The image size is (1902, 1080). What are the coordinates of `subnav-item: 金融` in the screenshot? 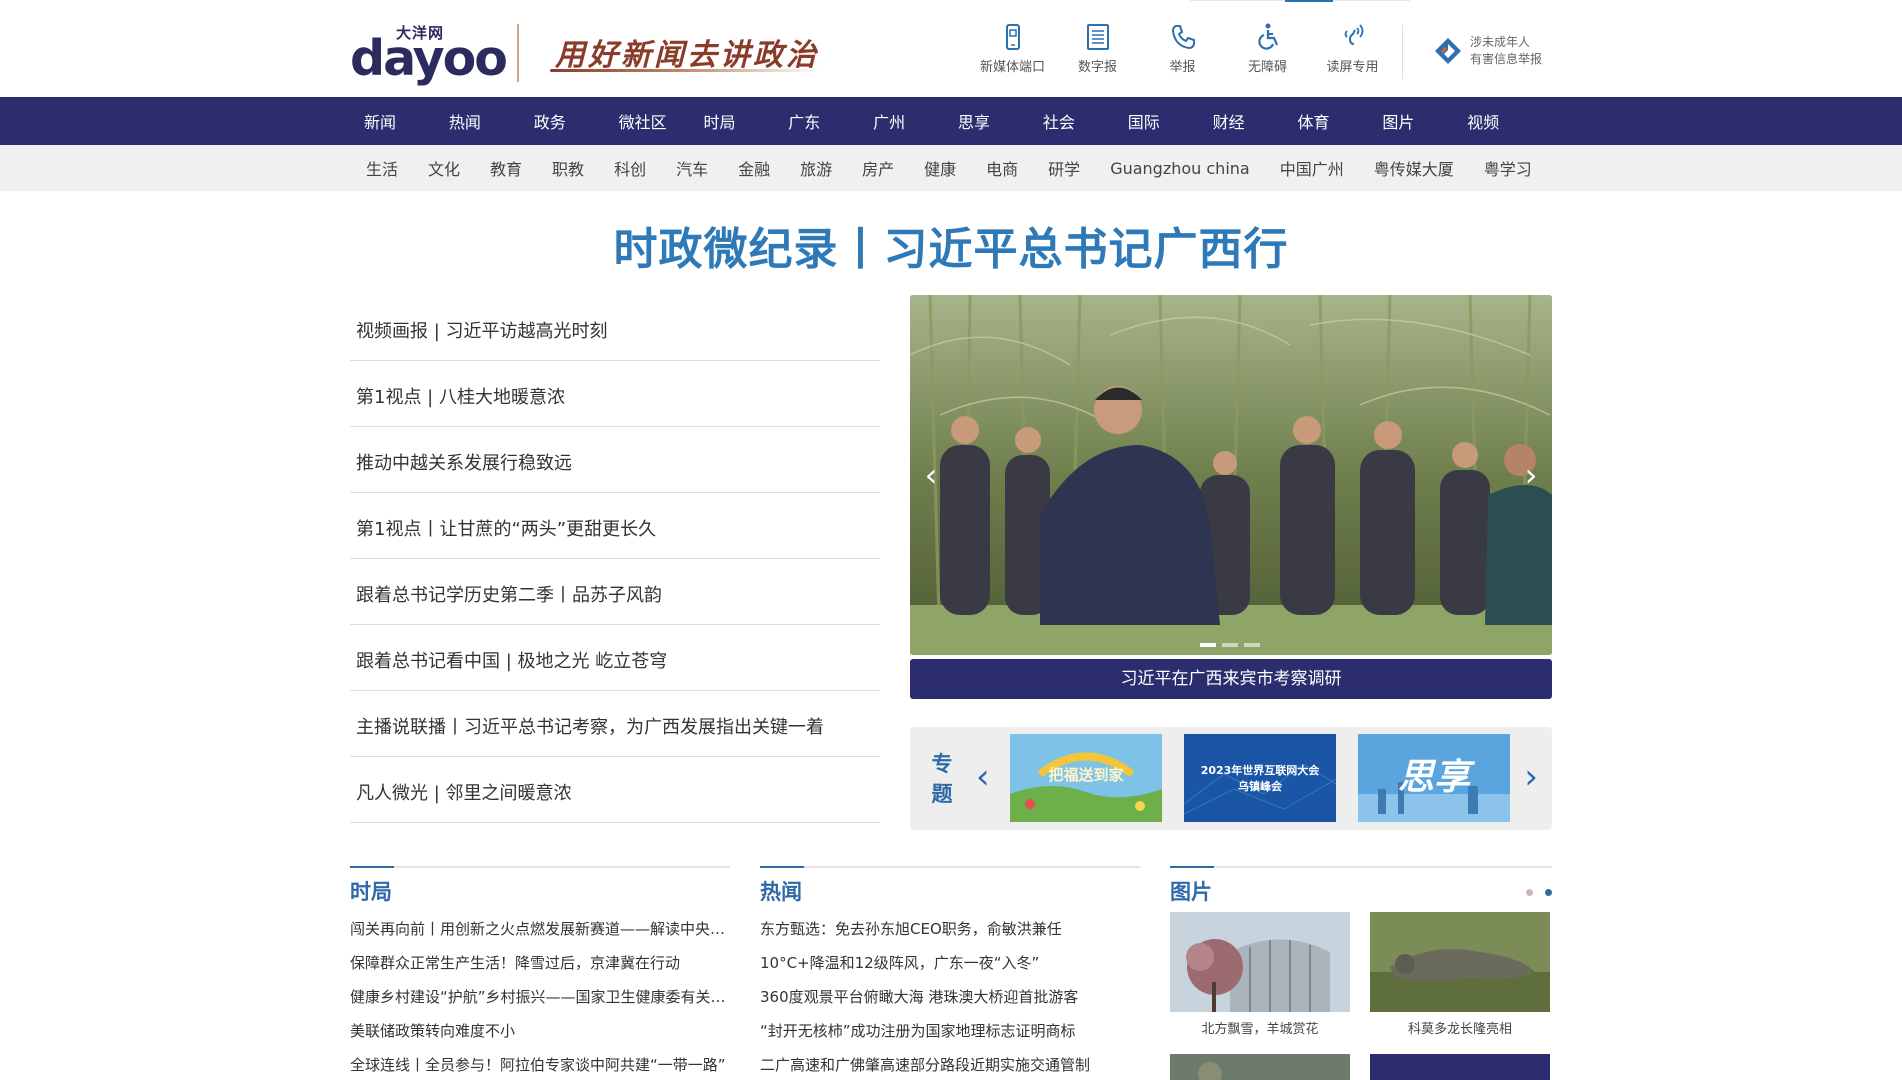 It's located at (754, 168).